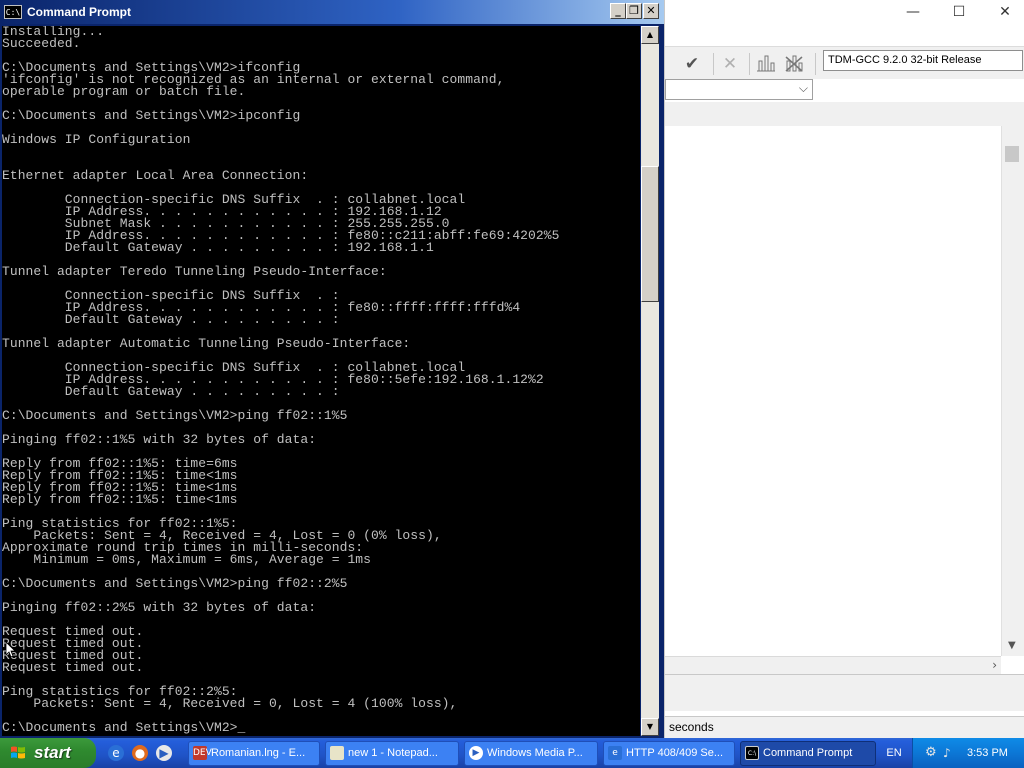 Image resolution: width=1024 pixels, height=768 pixels. I want to click on system-tray: ⚙ ♪ 3:53 PM, so click(968, 753).